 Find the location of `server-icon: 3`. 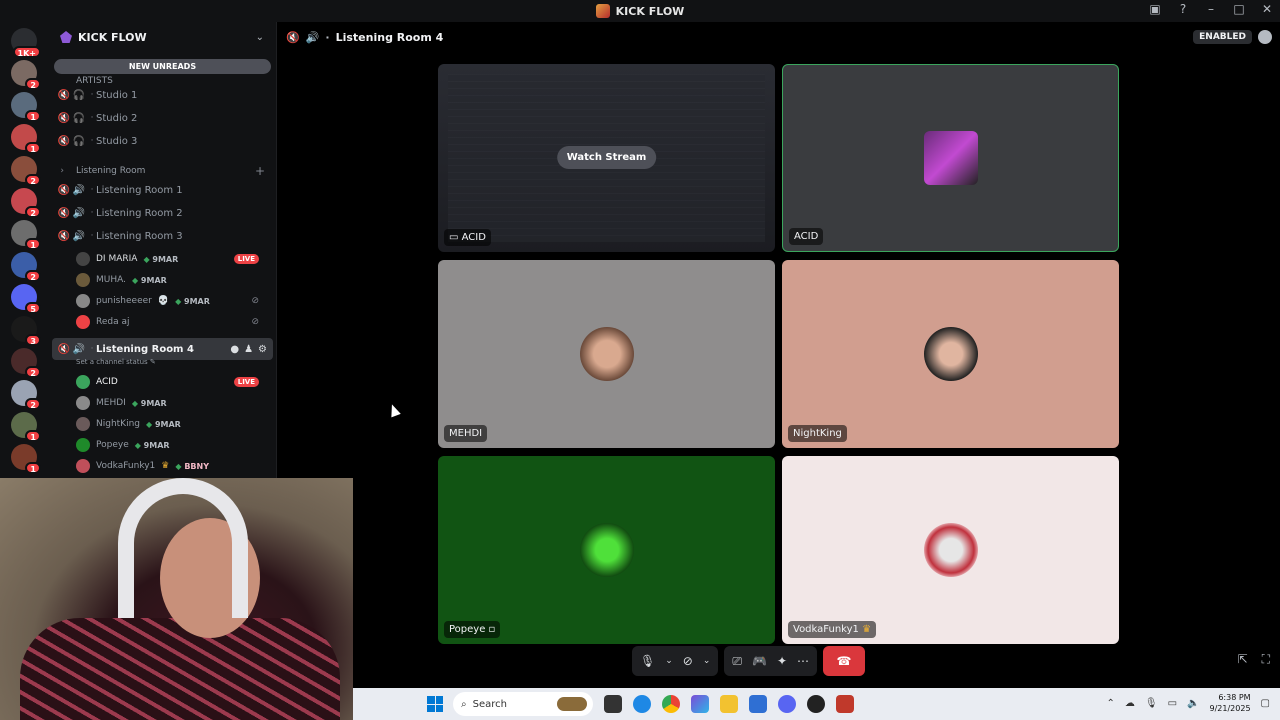

server-icon: 3 is located at coordinates (26, 331).